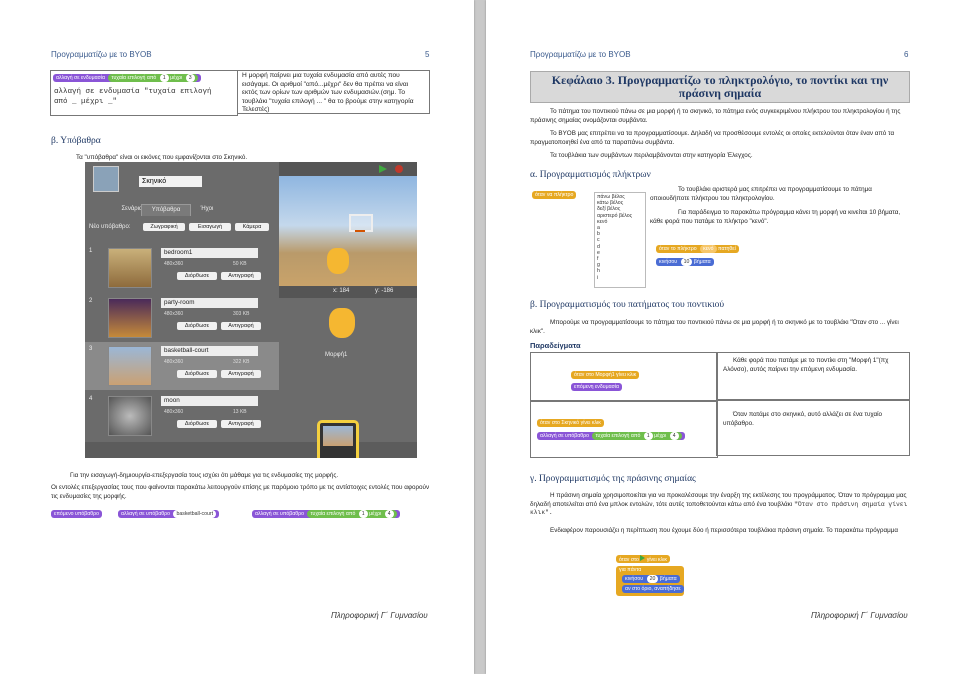 The height and width of the screenshot is (674, 960). Describe the element at coordinates (76, 141) in the screenshot. I see `section-backdrops: β. Υπόβαθρα` at that location.